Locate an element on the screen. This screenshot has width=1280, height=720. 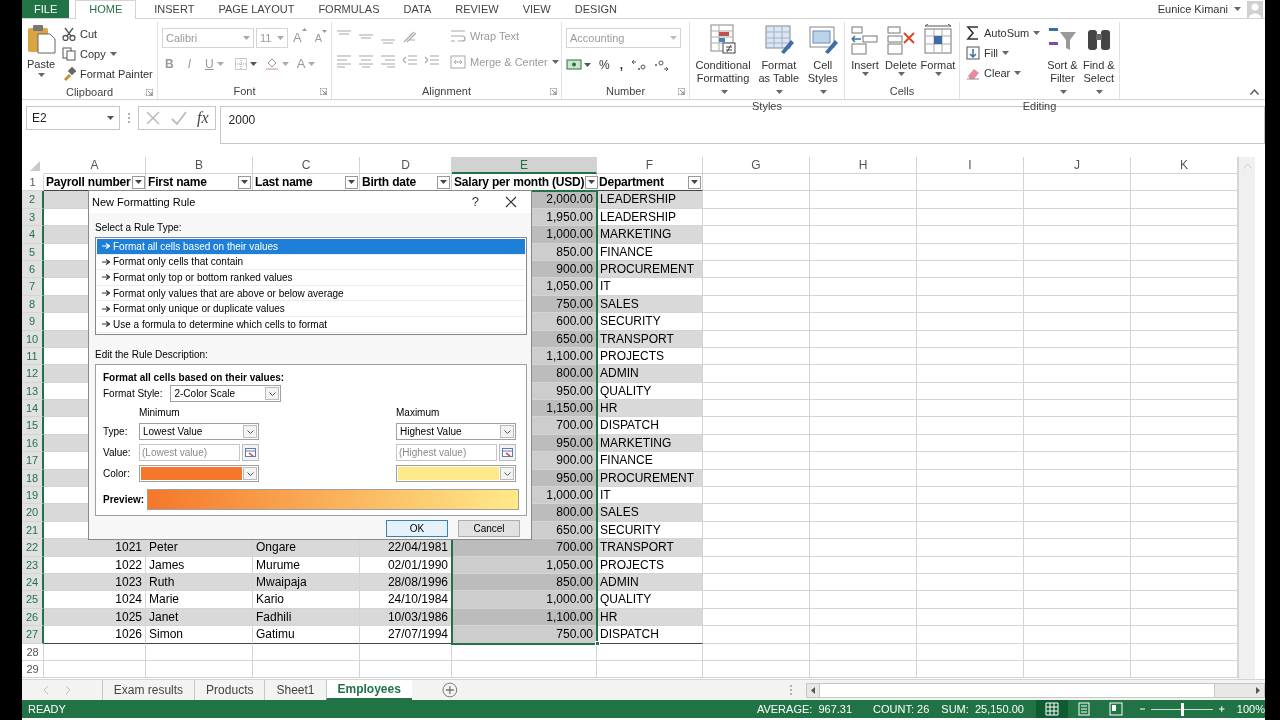
orientation-icon is located at coordinates (410, 37).